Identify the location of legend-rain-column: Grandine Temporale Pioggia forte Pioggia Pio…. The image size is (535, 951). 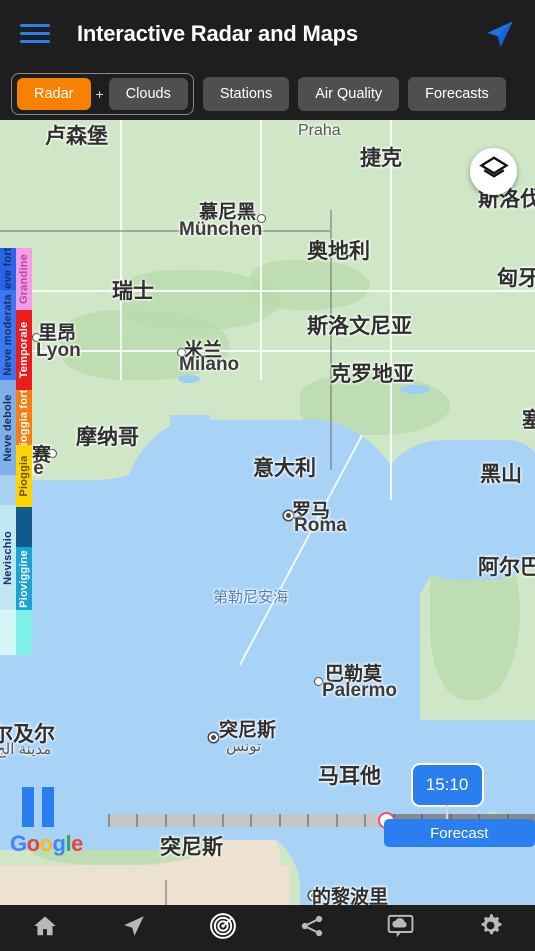
(24, 451).